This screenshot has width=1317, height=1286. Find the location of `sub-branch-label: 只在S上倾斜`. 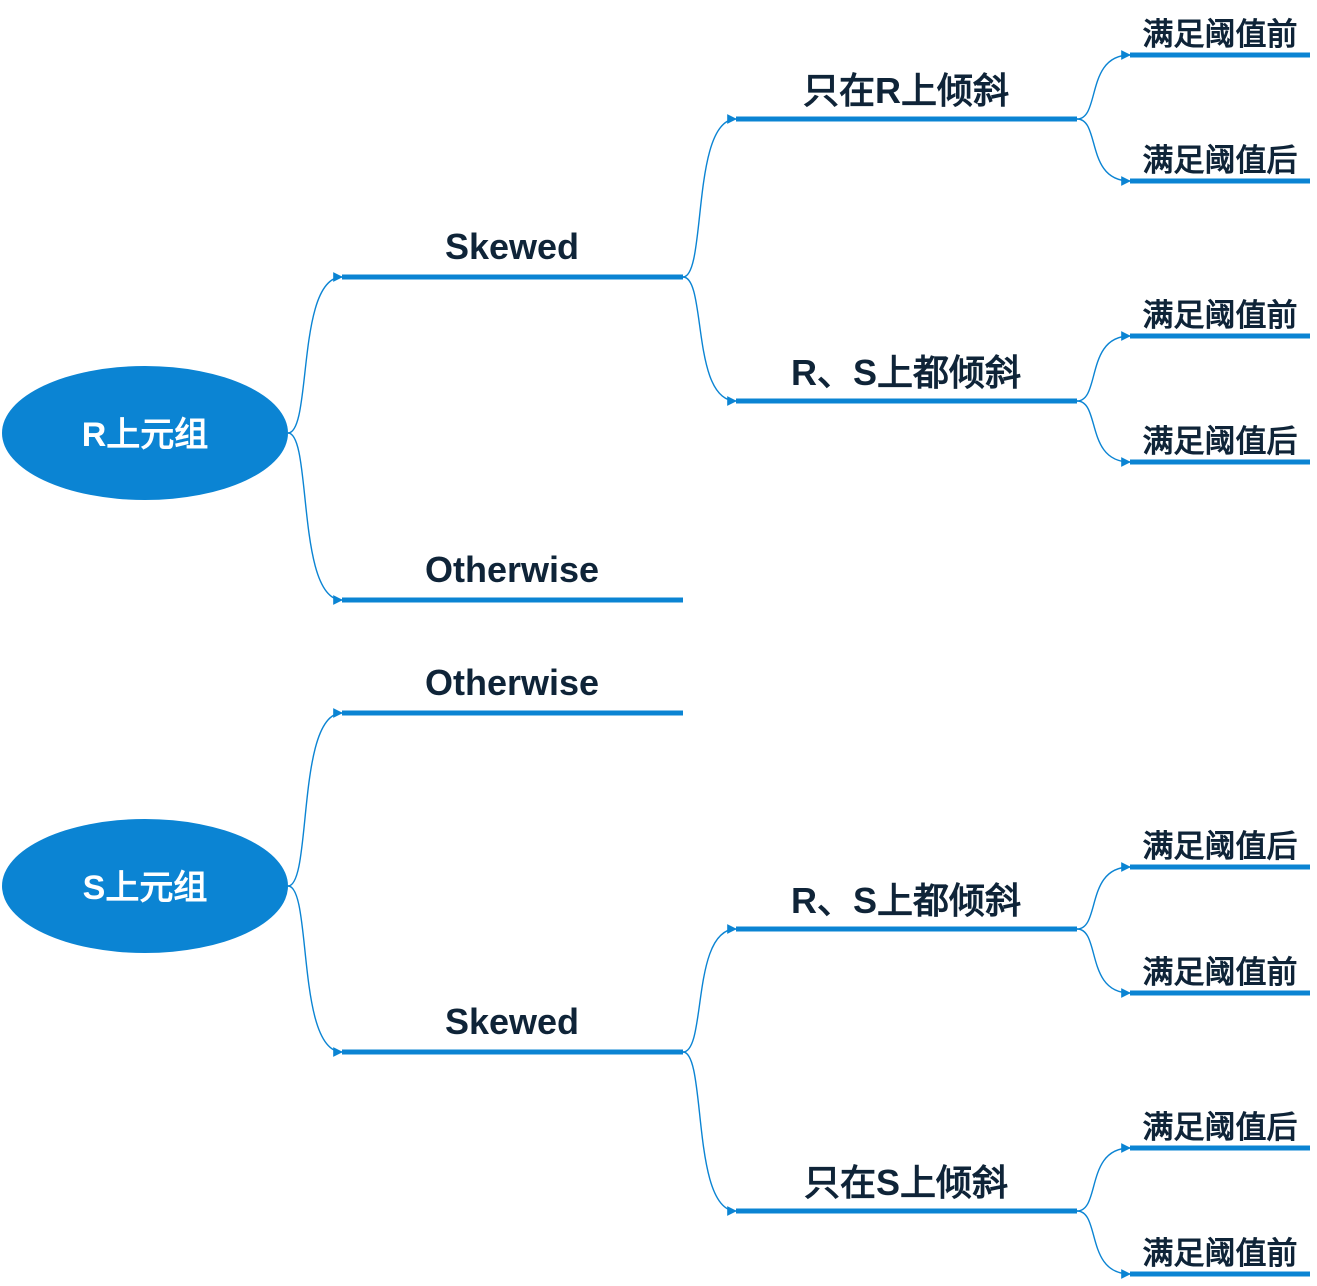

sub-branch-label: 只在S上倾斜 is located at coordinates (906, 1182).